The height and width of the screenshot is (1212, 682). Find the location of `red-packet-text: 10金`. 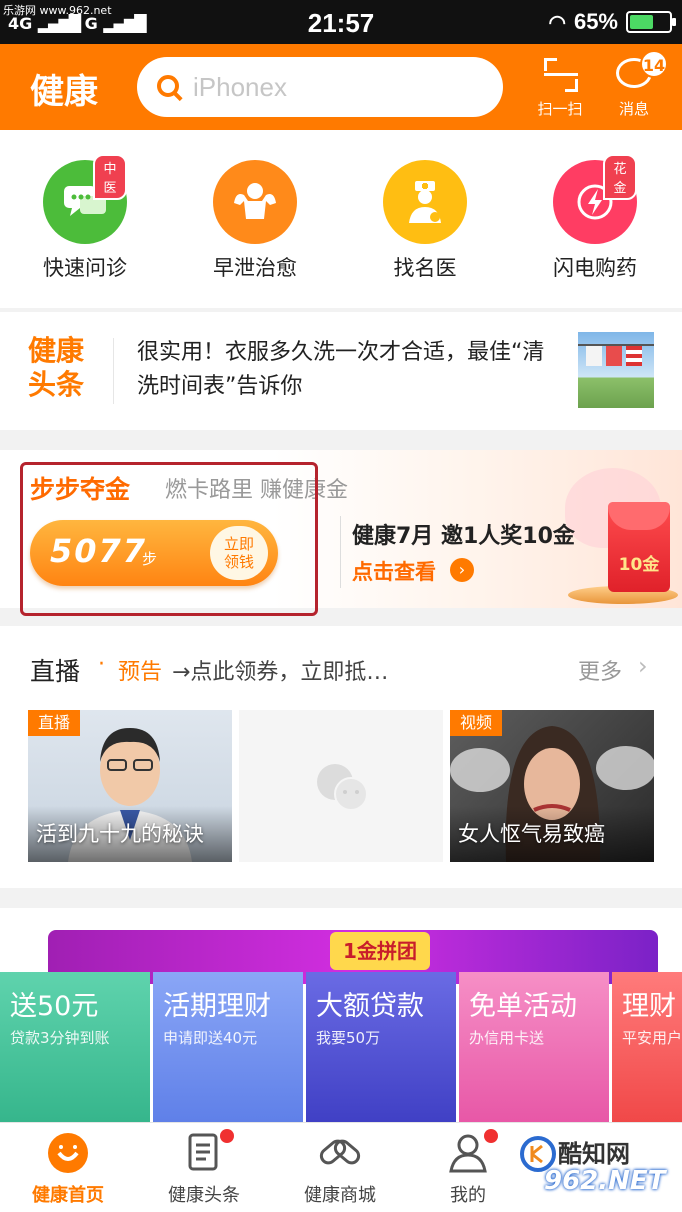

red-packet-text: 10金 is located at coordinates (639, 565).